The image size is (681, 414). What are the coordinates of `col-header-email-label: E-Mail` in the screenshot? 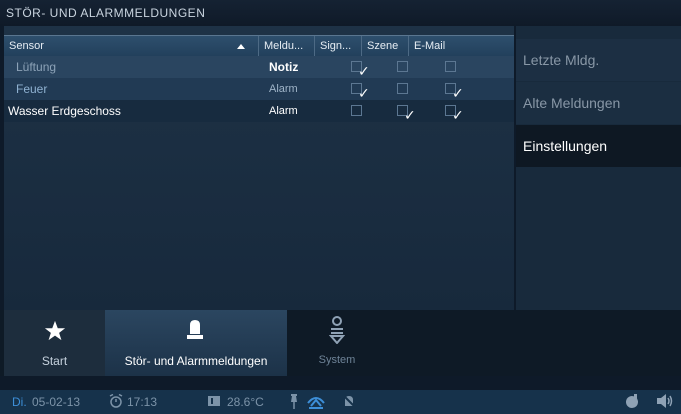 It's located at (430, 46).